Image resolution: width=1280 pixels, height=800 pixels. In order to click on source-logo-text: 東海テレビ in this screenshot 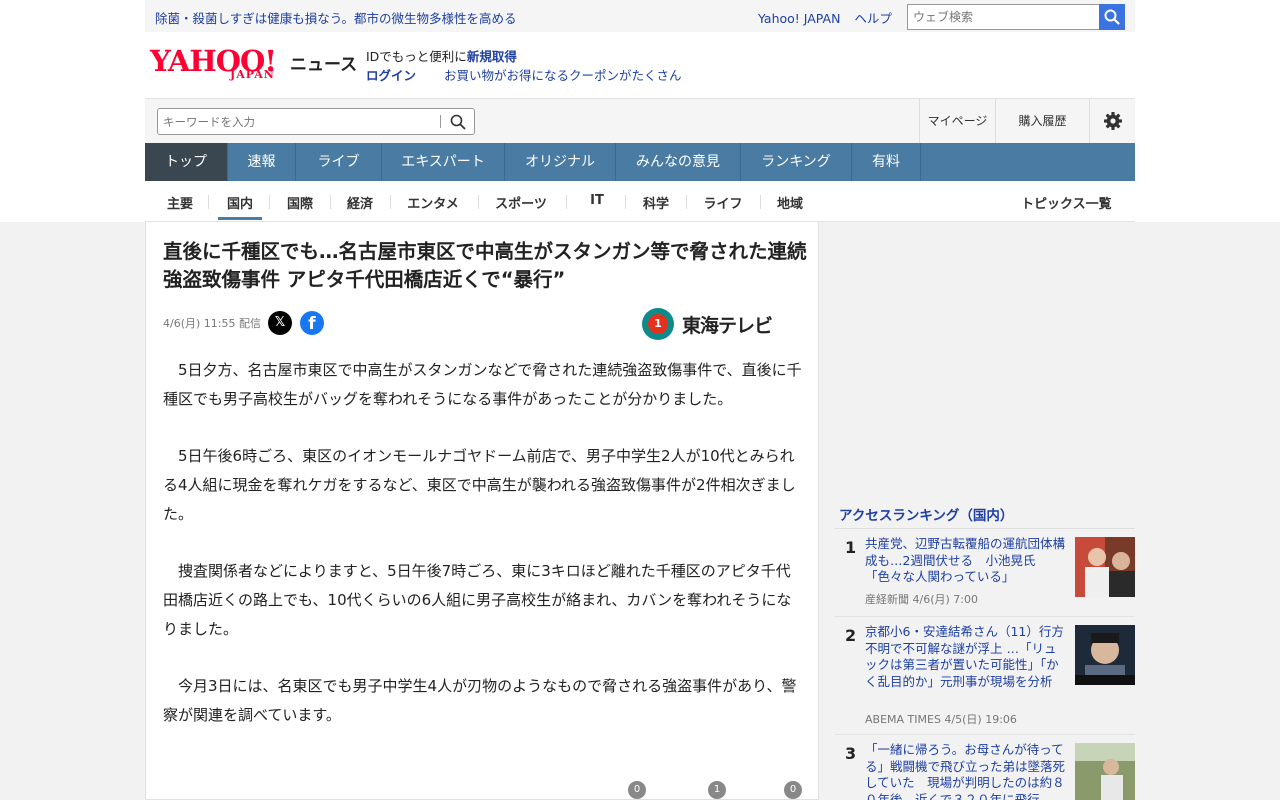, I will do `click(727, 326)`.